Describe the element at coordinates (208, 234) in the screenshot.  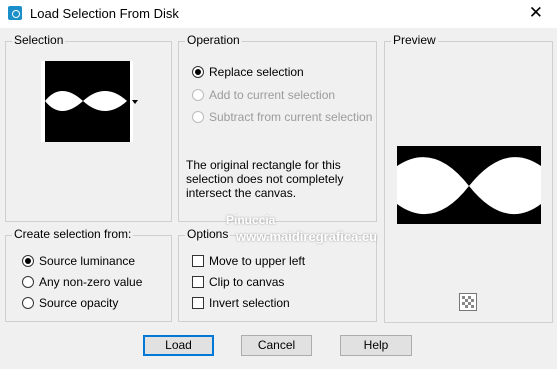
I see `options-group-label: Options` at that location.